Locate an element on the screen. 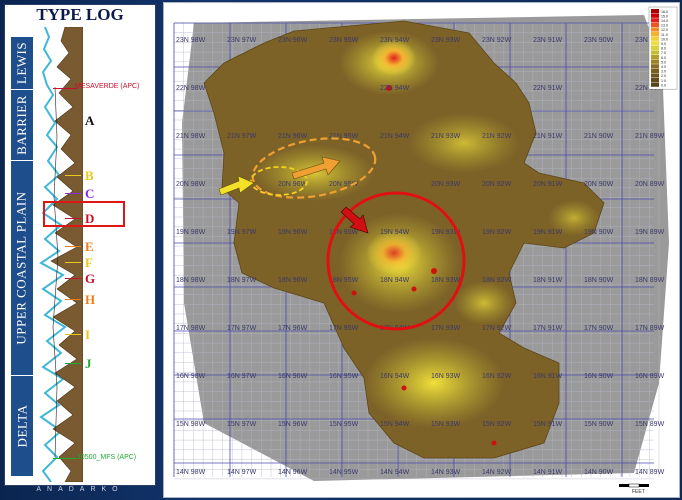 The image size is (682, 500). mesaverde-label: MESAVERDE (APC) is located at coordinates (107, 86).